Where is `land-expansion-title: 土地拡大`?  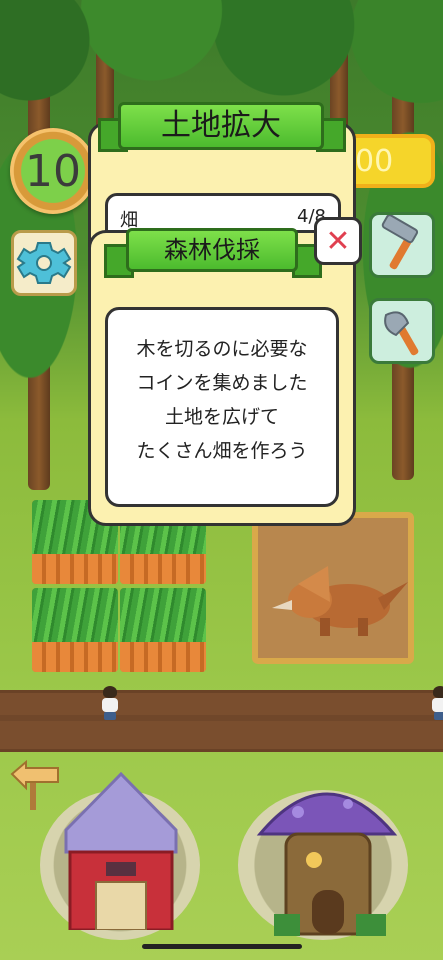
land-expansion-title: 土地拡大 is located at coordinates (221, 125).